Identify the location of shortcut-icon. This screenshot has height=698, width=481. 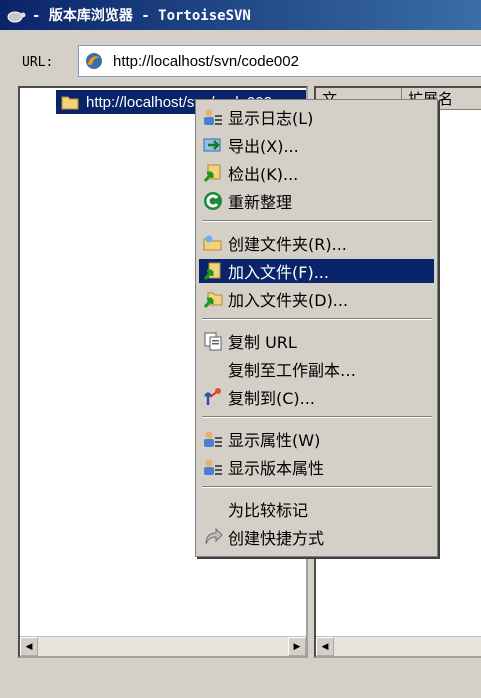
(214, 536).